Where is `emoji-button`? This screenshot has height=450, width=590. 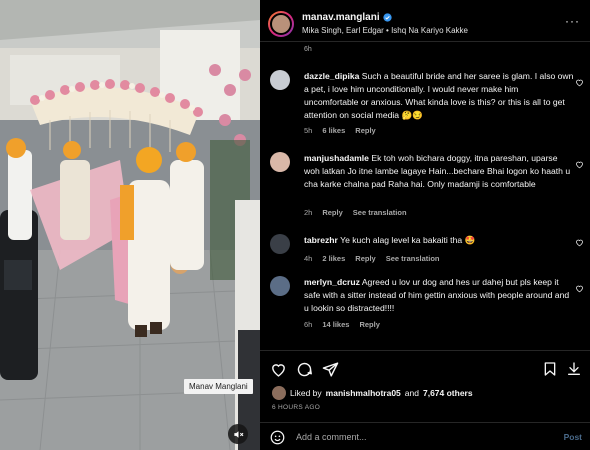
emoji-button is located at coordinates (277, 437).